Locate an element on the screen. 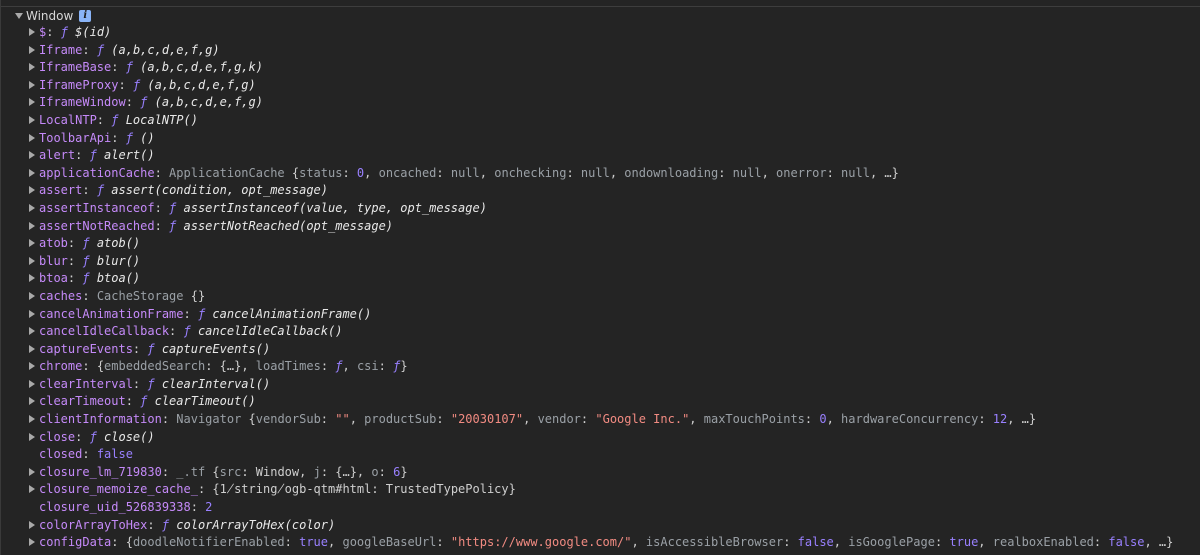 This screenshot has height=555, width=1200. property-row: closed: false is located at coordinates (614, 455).